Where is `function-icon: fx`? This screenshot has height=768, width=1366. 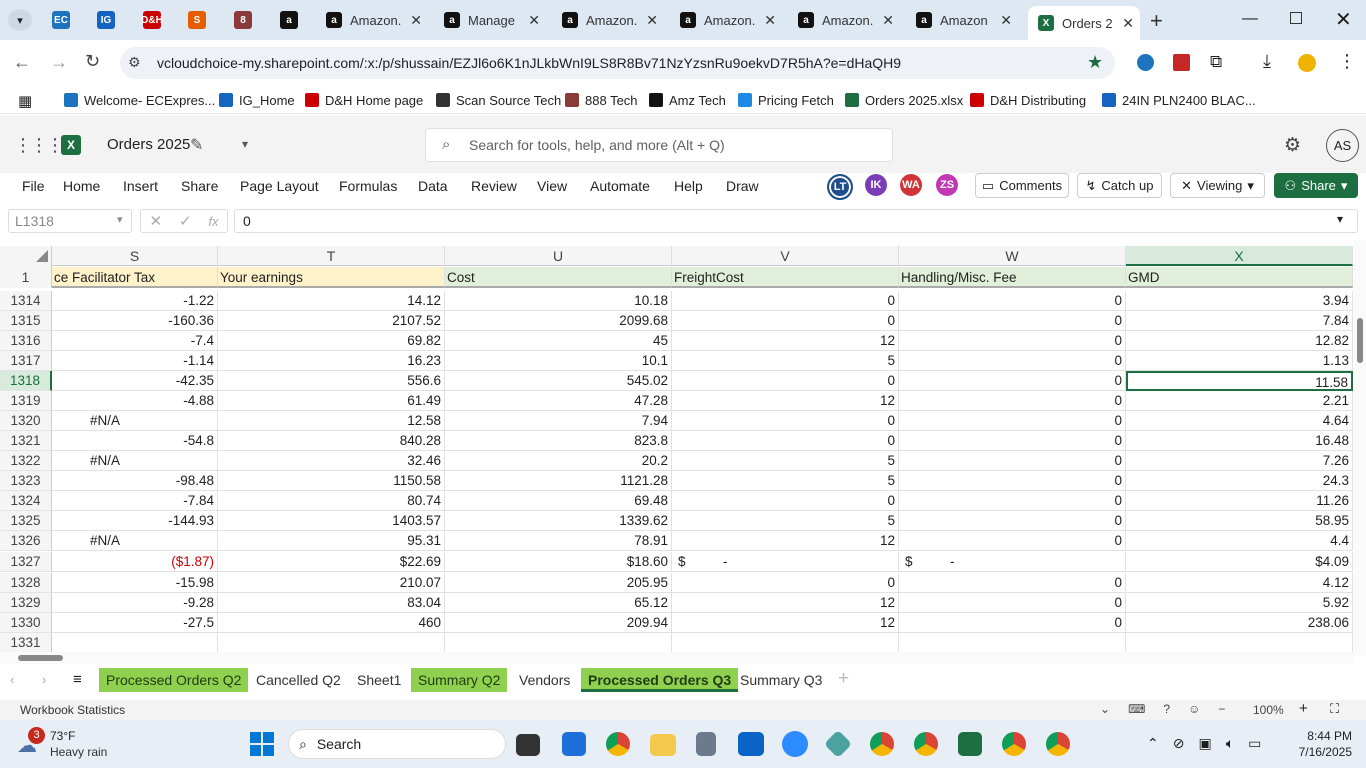 function-icon: fx is located at coordinates (213, 221).